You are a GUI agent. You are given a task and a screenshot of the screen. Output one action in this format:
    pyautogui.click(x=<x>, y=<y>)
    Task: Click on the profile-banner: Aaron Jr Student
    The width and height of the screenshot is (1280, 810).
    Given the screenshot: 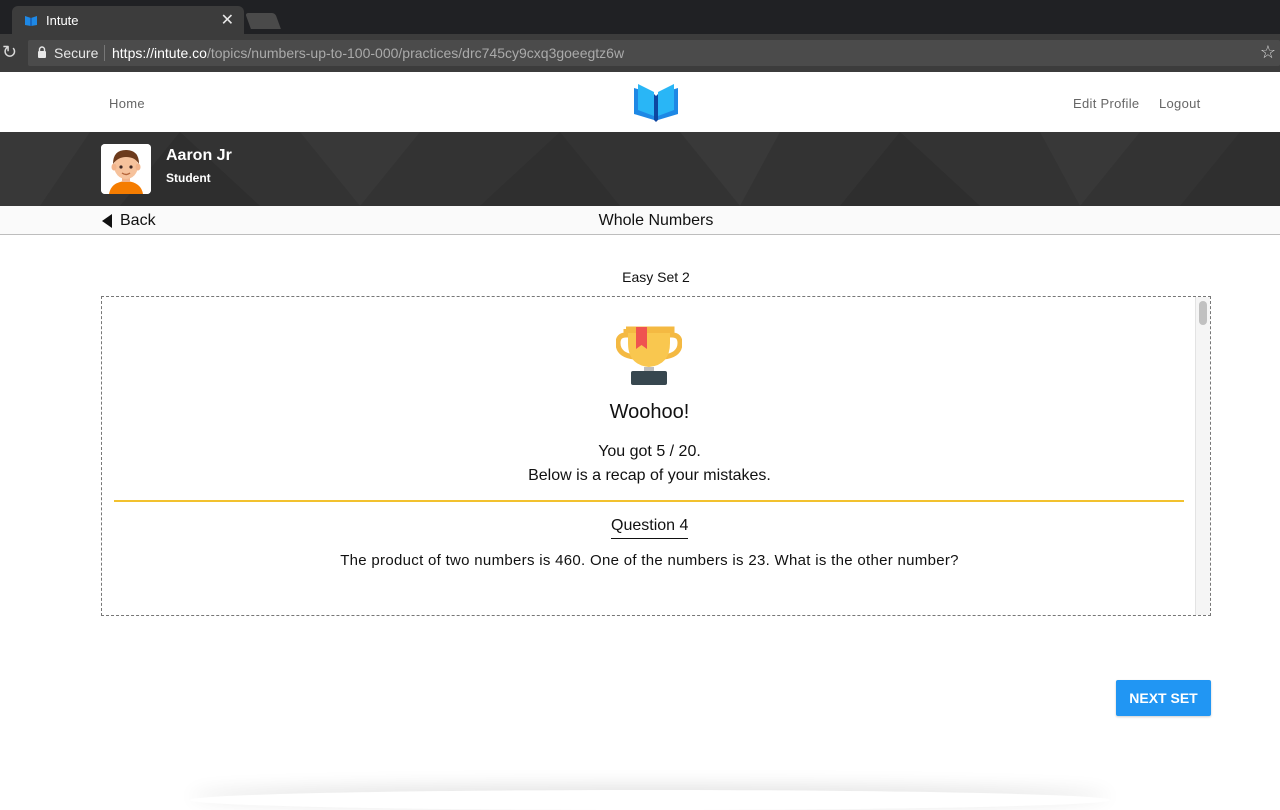 What is the action you would take?
    pyautogui.click(x=640, y=169)
    